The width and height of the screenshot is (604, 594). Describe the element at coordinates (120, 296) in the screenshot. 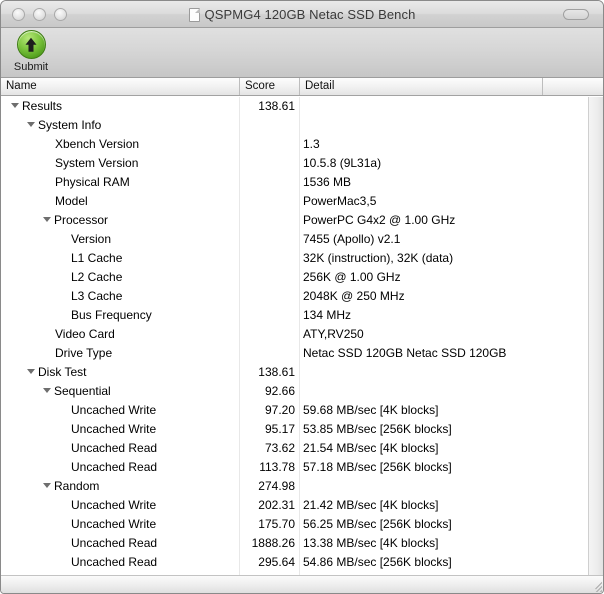

I see `row-name-cell: L3 Cache` at that location.